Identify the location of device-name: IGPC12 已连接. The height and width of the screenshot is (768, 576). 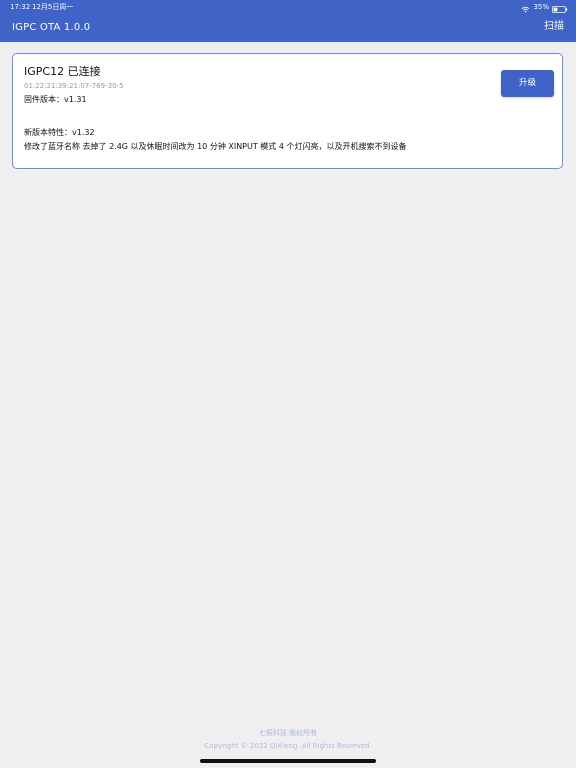
(62, 71).